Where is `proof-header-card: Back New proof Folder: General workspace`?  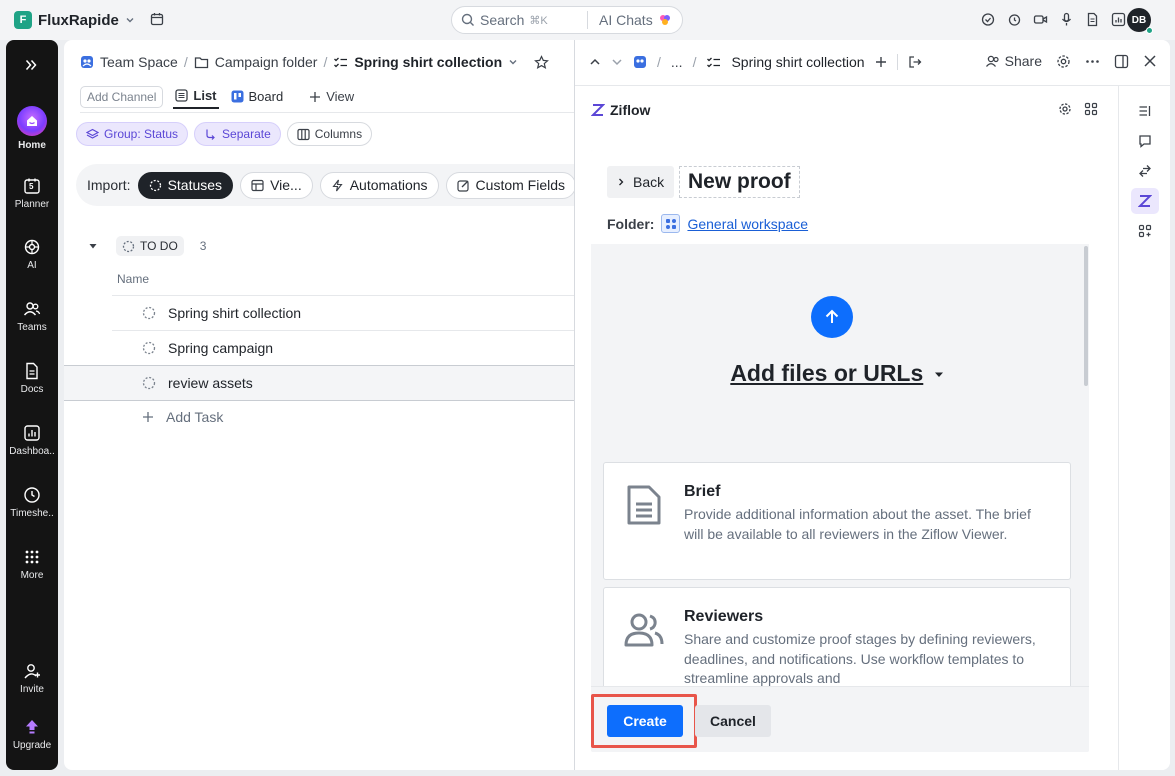
proof-header-card: Back New proof Folder: General workspace is located at coordinates (840, 197).